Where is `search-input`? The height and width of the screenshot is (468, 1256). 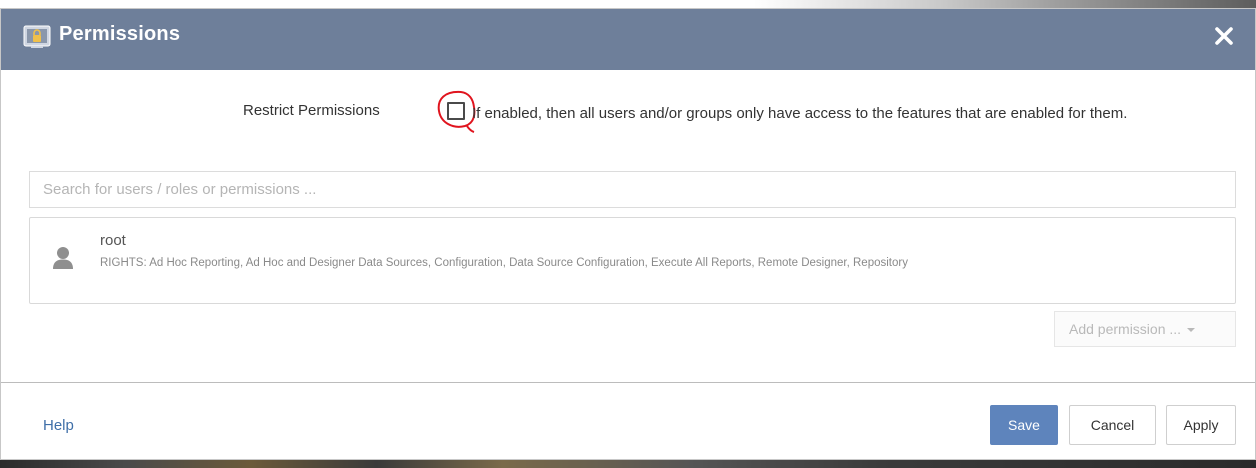 search-input is located at coordinates (632, 189).